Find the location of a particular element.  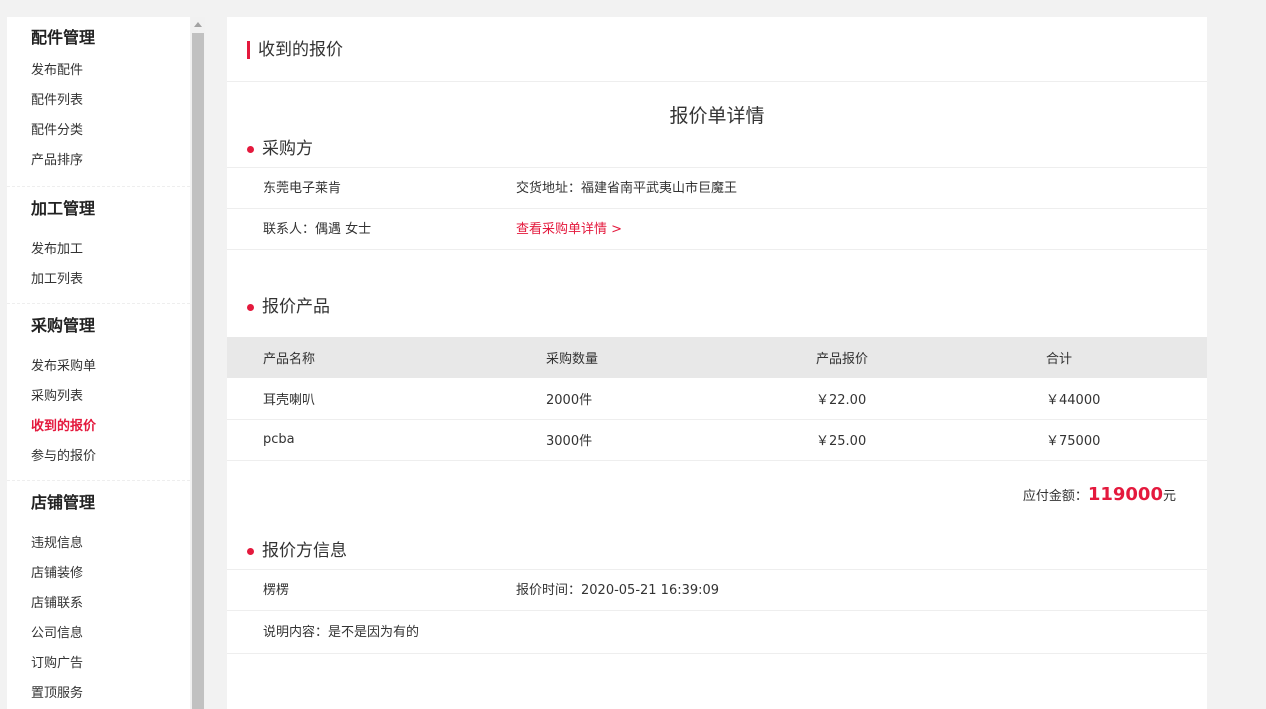

sidebar-item-parts-list: 配件列表 is located at coordinates (98, 101).